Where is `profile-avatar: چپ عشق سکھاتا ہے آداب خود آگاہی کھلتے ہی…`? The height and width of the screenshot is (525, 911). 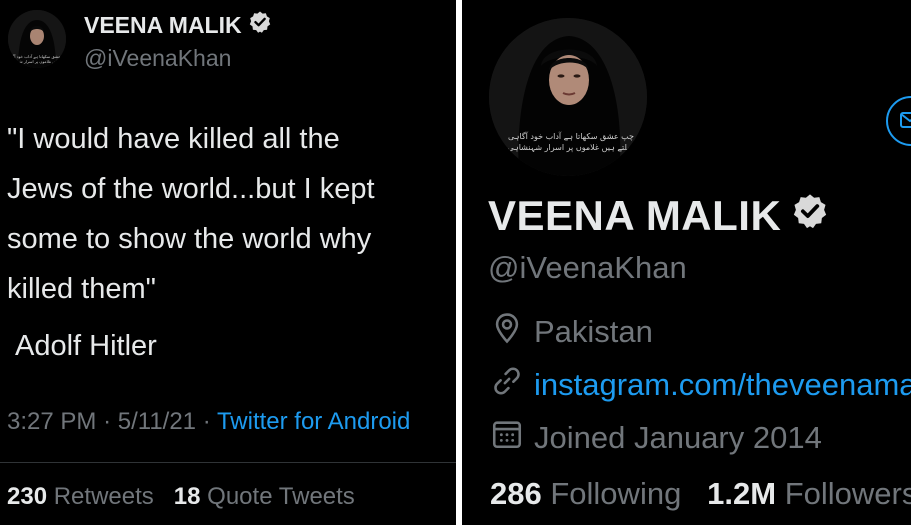 profile-avatar: چپ عشق سکھاتا ہے آداب خود آگاہی کھلتے ہی… is located at coordinates (568, 97).